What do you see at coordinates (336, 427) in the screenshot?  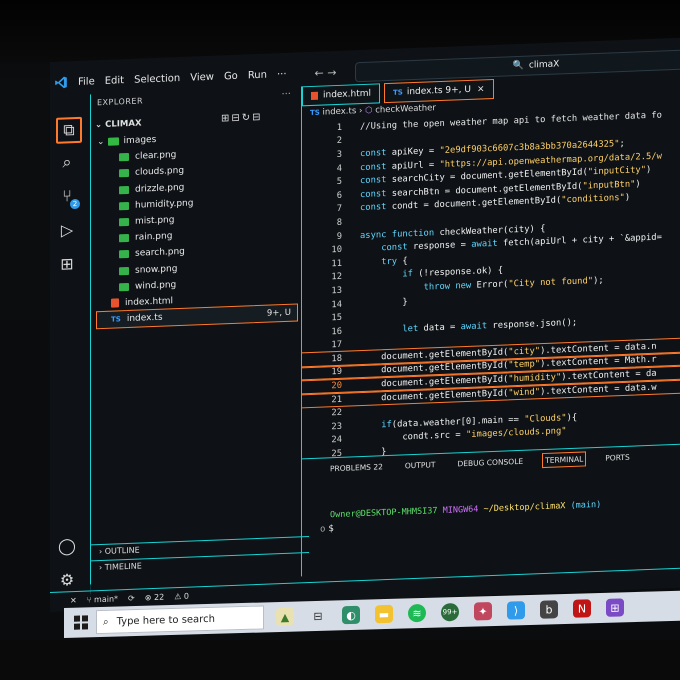 I see `line-number: 23` at bounding box center [336, 427].